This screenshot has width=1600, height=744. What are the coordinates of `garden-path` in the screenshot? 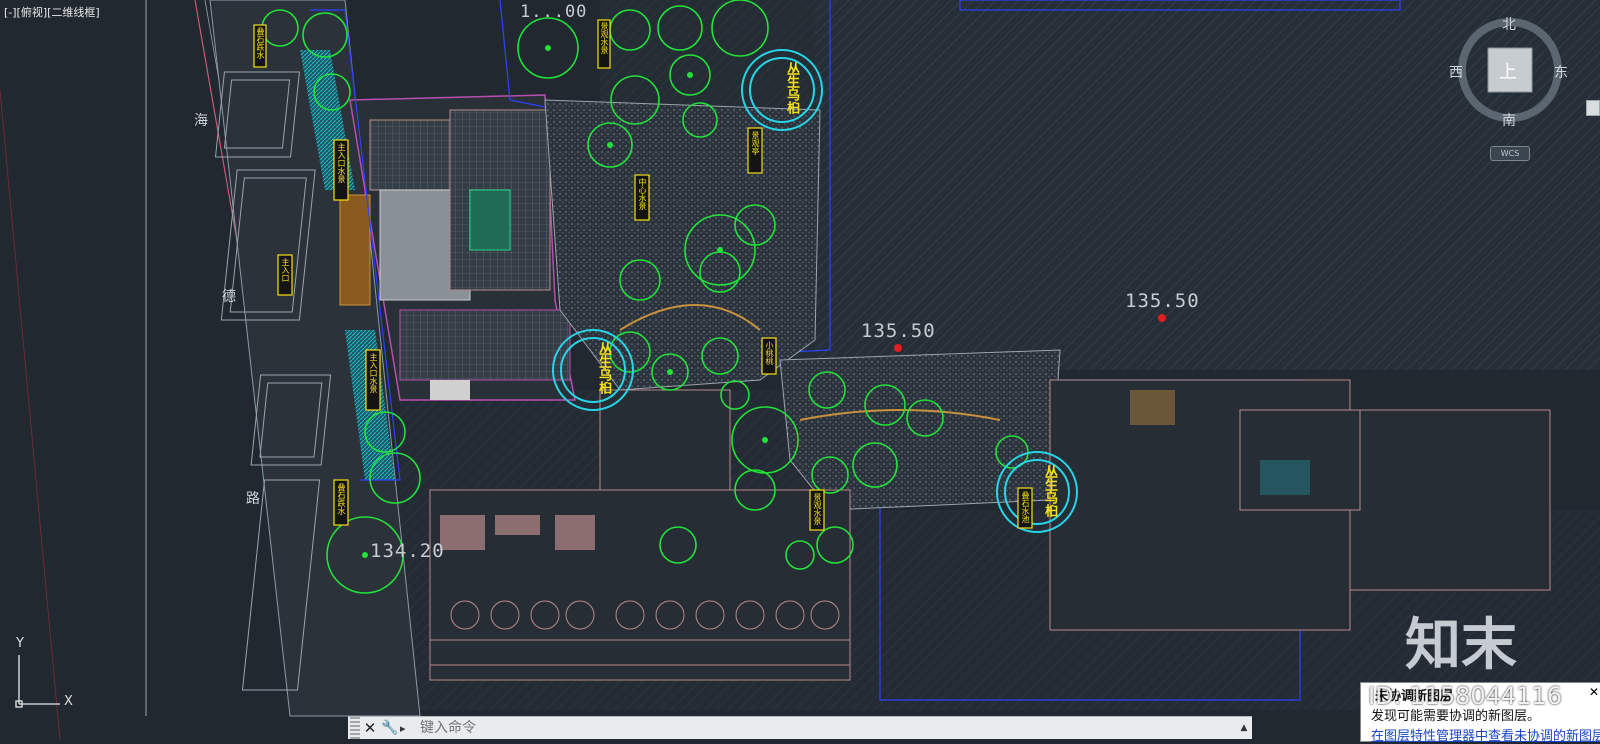 It's located at (920, 430).